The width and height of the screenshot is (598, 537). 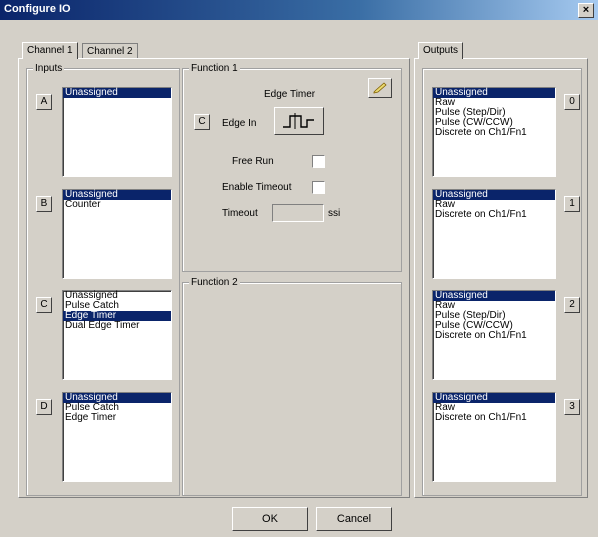 What do you see at coordinates (257, 187) in the screenshot?
I see `enable-timeout-label: Enable Timeout` at bounding box center [257, 187].